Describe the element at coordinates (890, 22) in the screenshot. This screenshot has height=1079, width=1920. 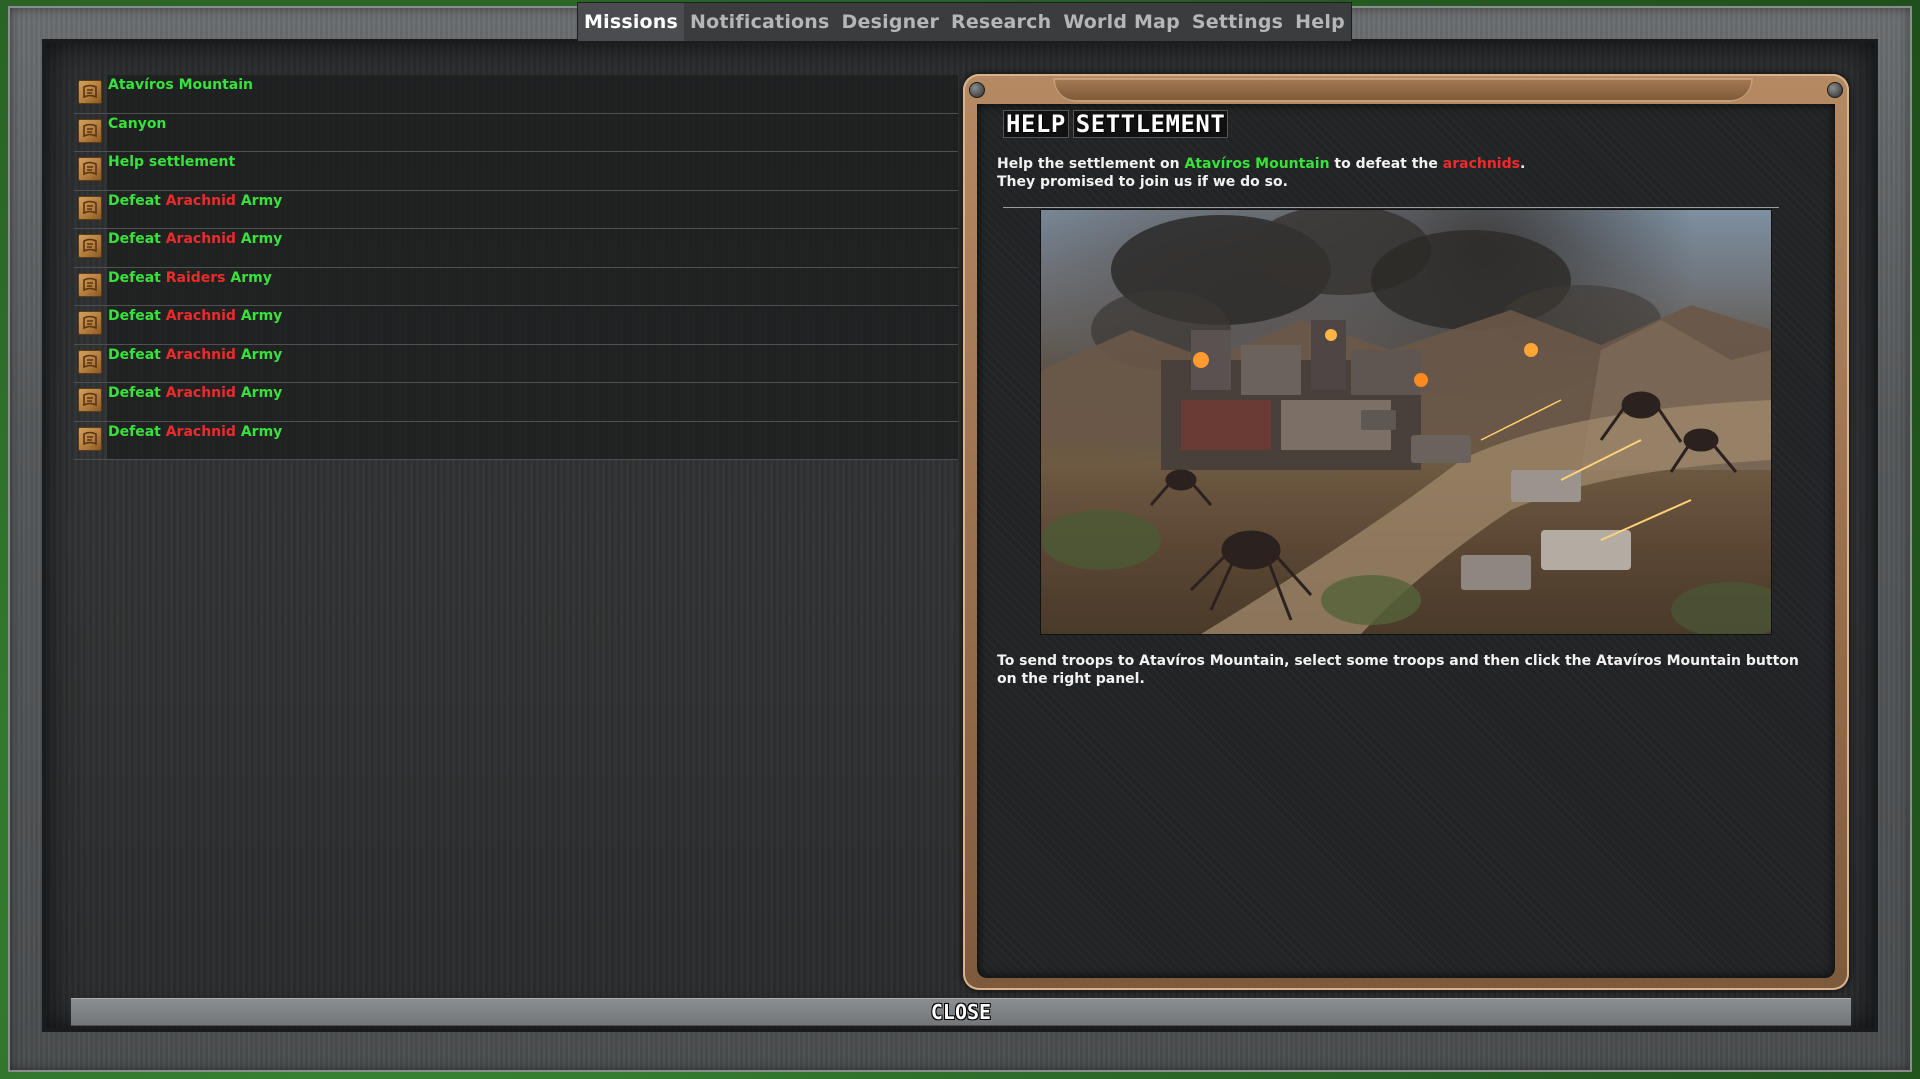
I see `tab-designer: Designer` at that location.